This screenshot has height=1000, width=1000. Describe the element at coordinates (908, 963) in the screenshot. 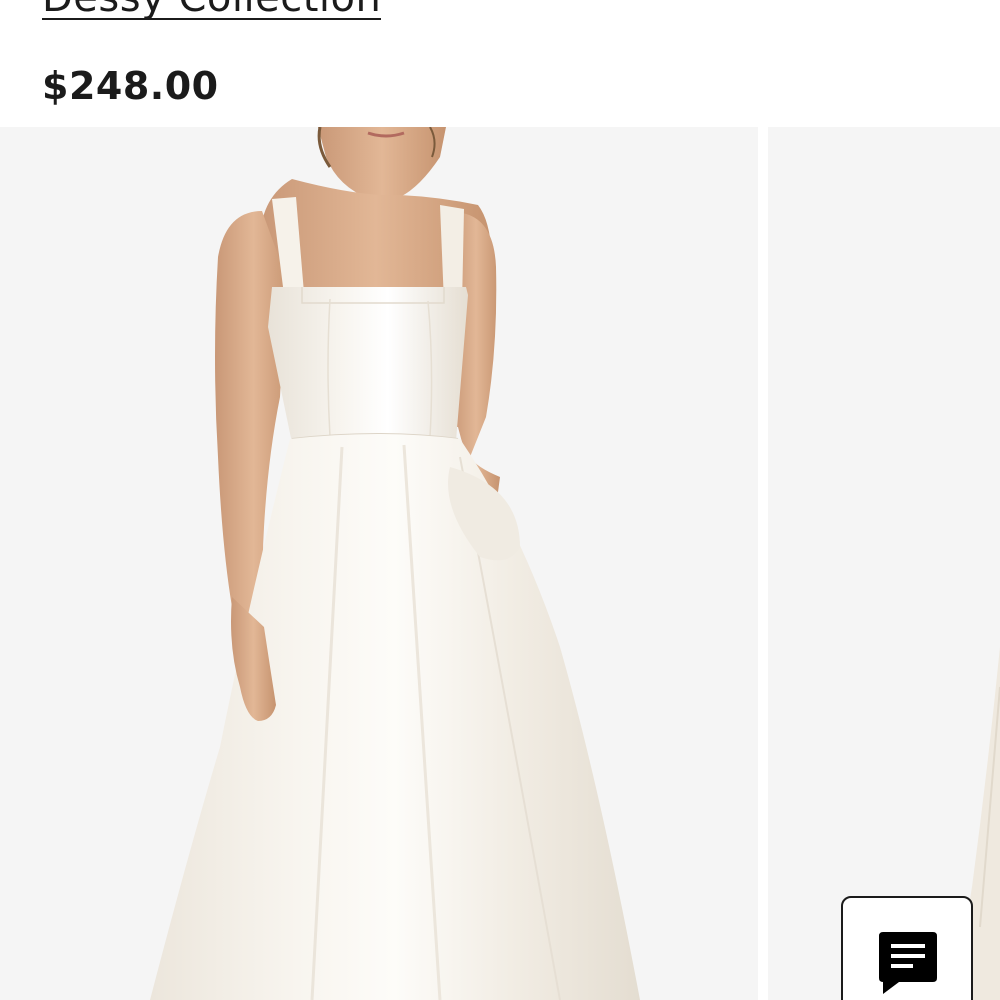

I see `chat-icon` at that location.